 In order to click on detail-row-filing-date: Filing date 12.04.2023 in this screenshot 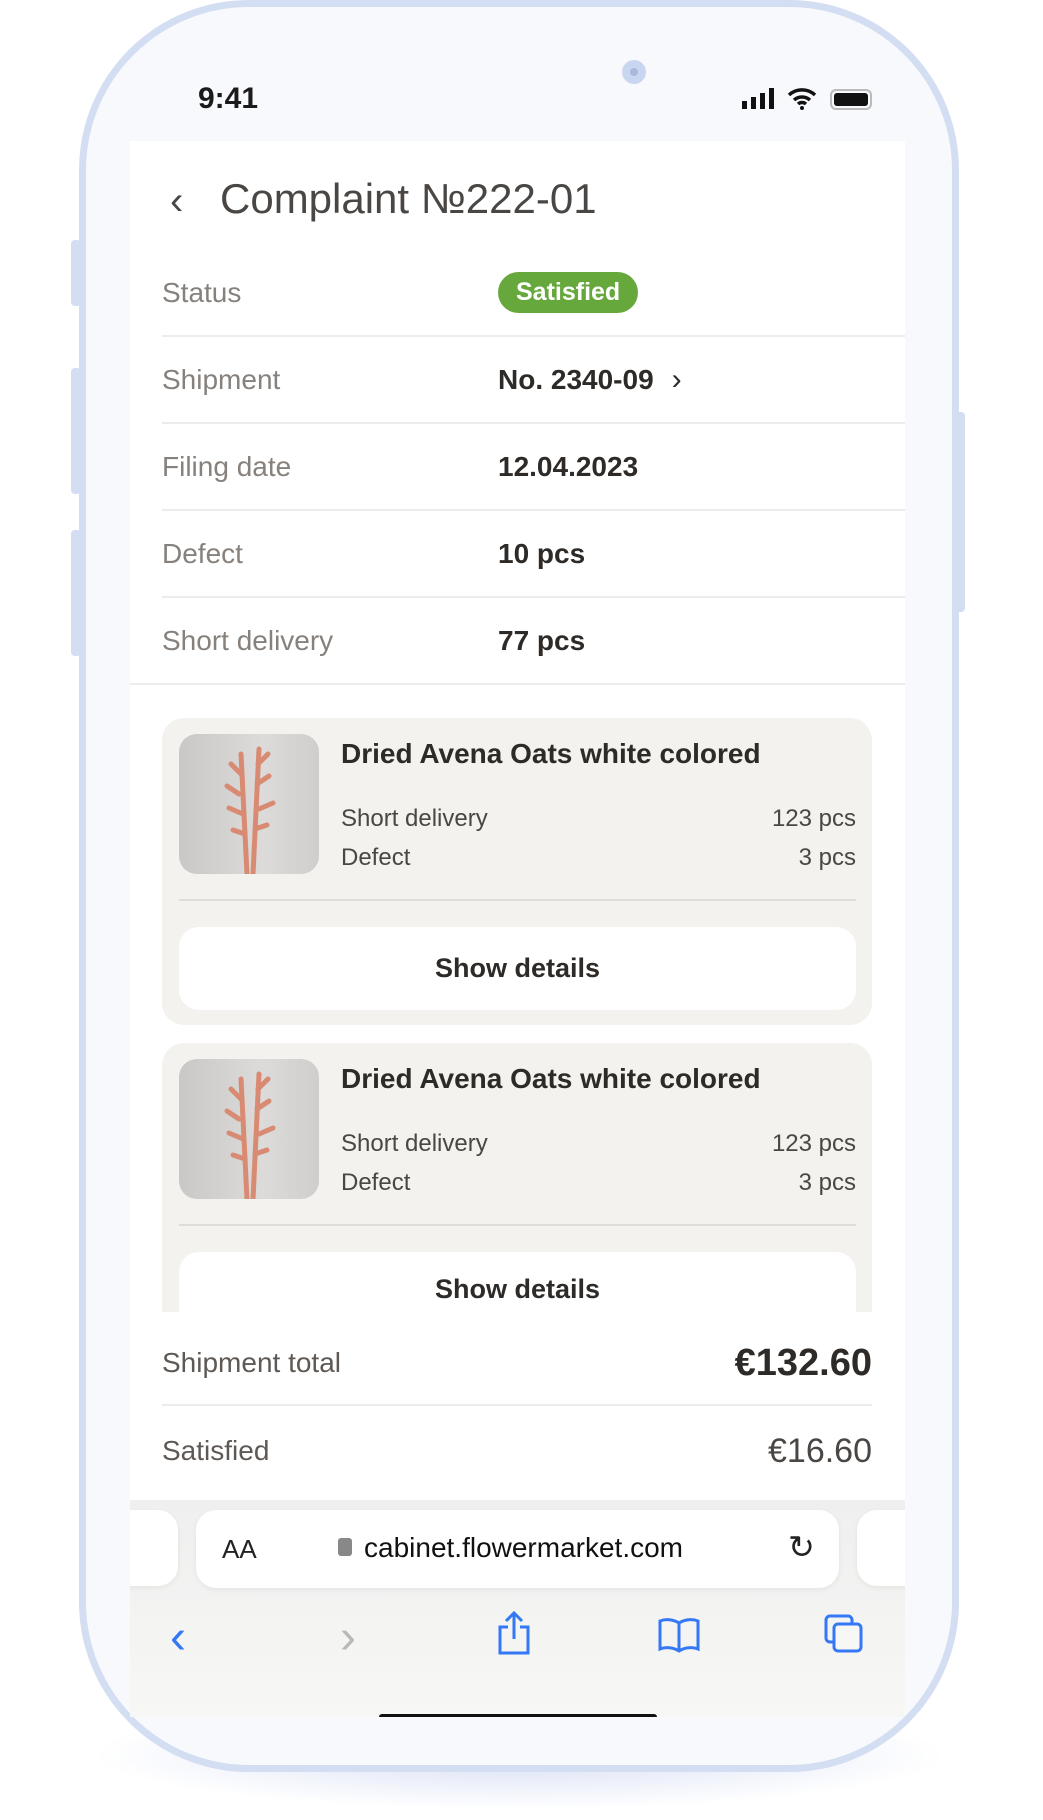, I will do `click(533, 467)`.